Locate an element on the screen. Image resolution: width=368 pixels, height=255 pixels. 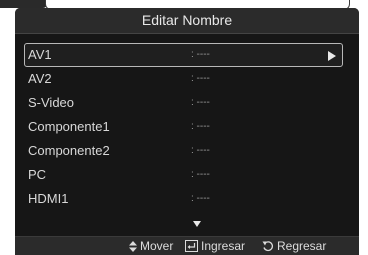
footer-return: Regresar is located at coordinates (294, 246).